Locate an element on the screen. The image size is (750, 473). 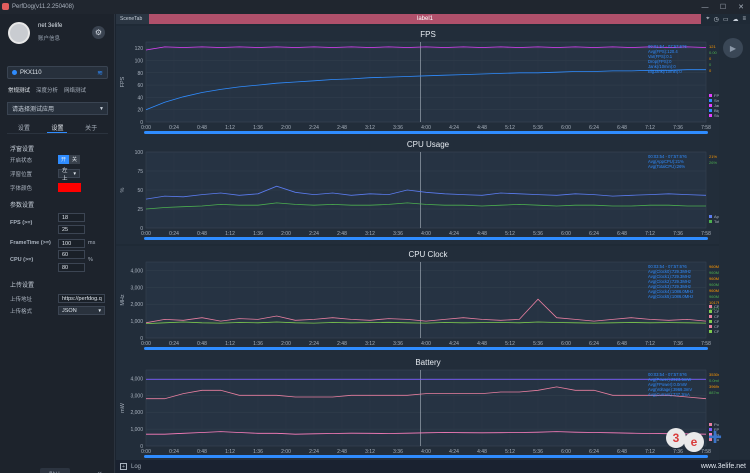
timeline-scrollbar is located at coordinates (426, 132).